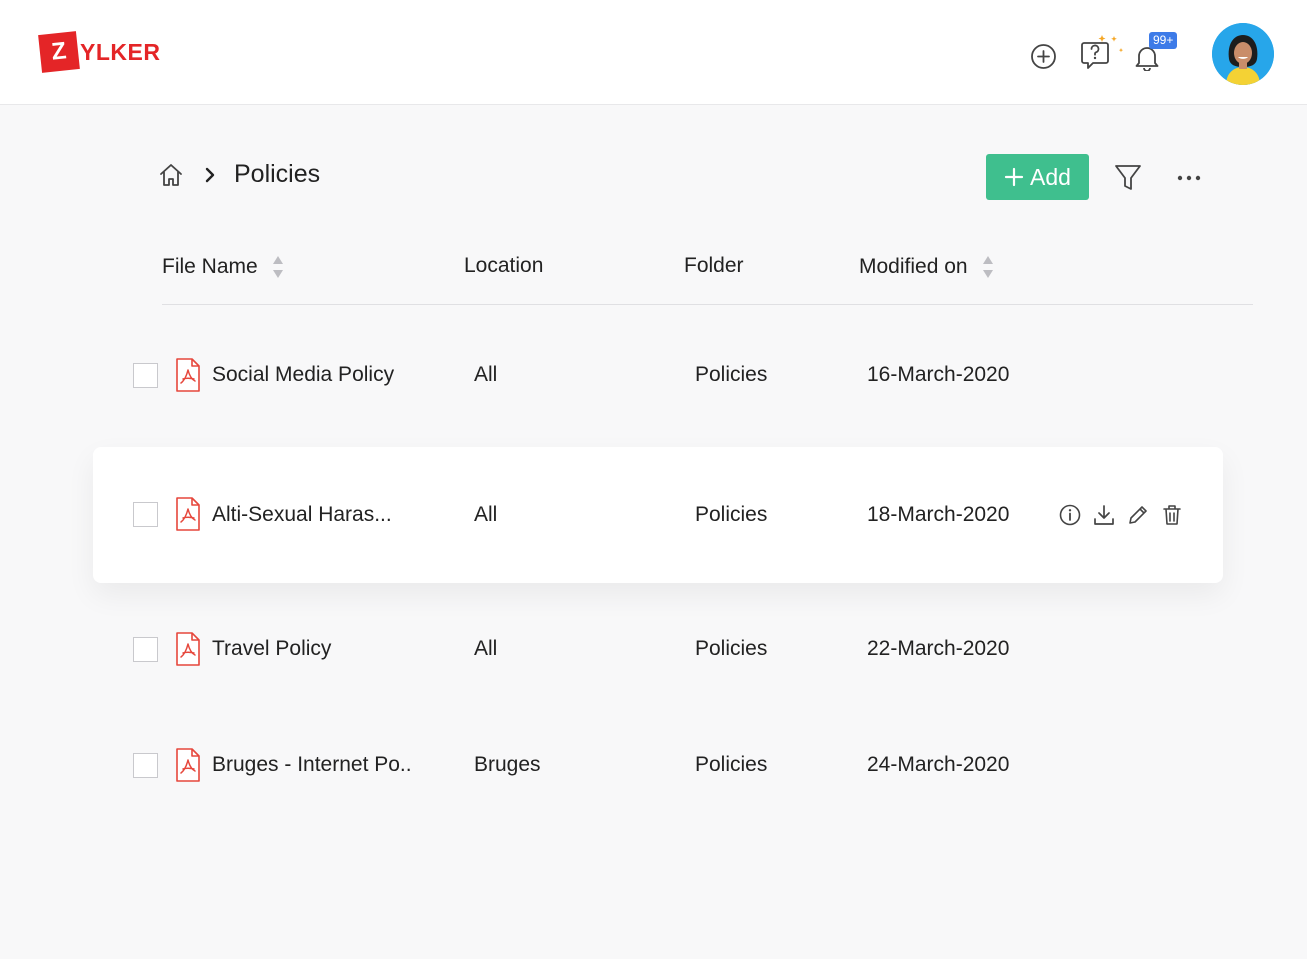 The width and height of the screenshot is (1307, 959). Describe the element at coordinates (938, 648) in the screenshot. I see `modified-date: 22-March-2020` at that location.